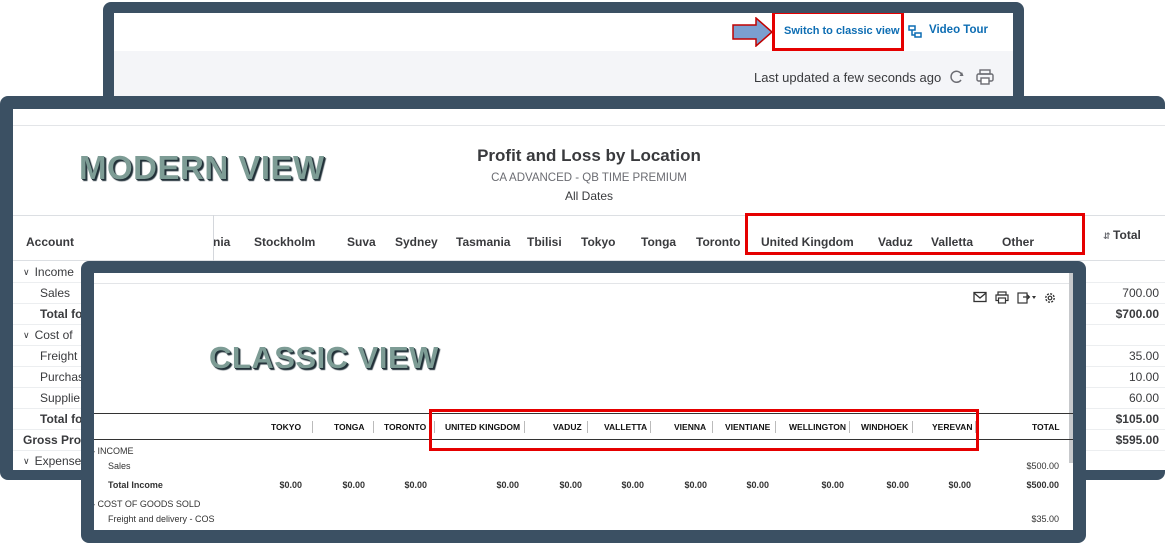  Describe the element at coordinates (658, 242) in the screenshot. I see `column-header: Tonga` at that location.